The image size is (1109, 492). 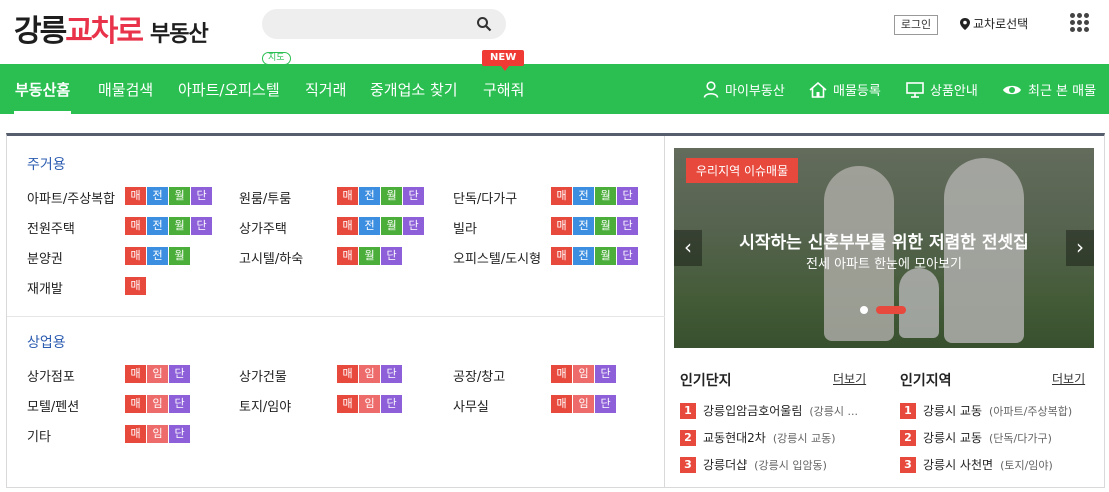 What do you see at coordinates (325, 89) in the screenshot?
I see `nav-direct-deal: 직거래` at bounding box center [325, 89].